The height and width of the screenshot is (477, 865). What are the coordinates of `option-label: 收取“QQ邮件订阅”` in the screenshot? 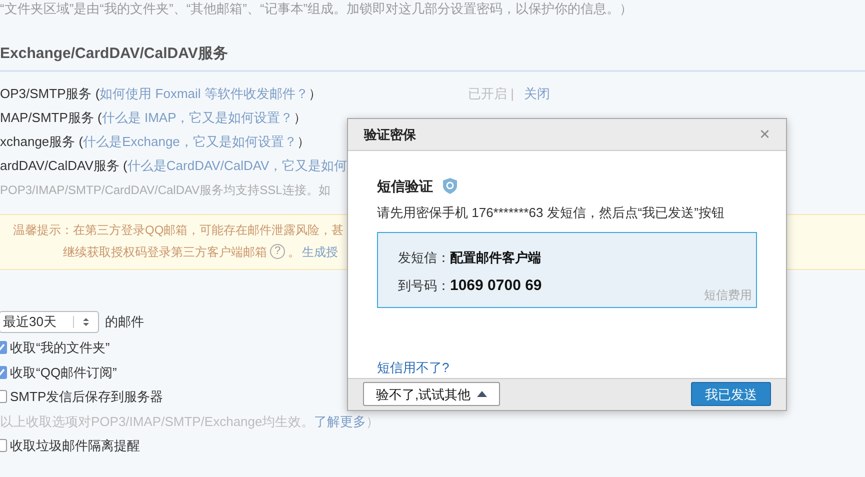 It's located at (63, 373).